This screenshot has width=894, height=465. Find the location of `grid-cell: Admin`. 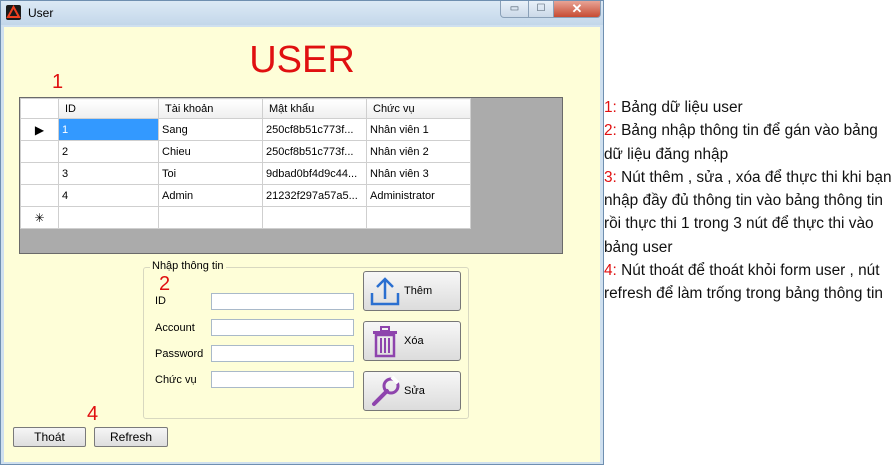

grid-cell: Admin is located at coordinates (210, 195).